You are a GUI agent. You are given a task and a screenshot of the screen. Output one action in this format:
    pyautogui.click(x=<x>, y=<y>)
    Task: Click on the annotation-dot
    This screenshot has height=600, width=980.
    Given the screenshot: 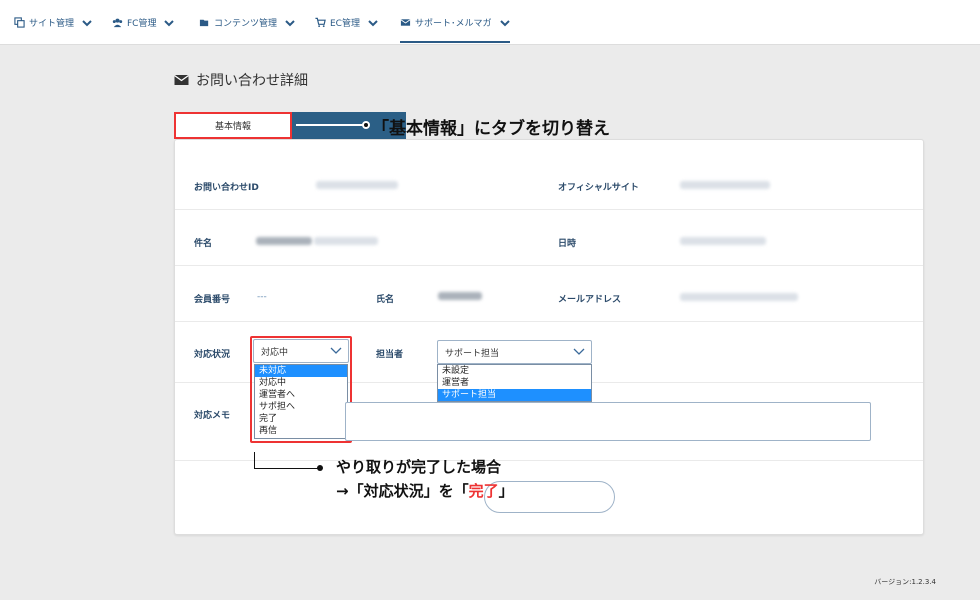 What is the action you would take?
    pyautogui.click(x=320, y=468)
    